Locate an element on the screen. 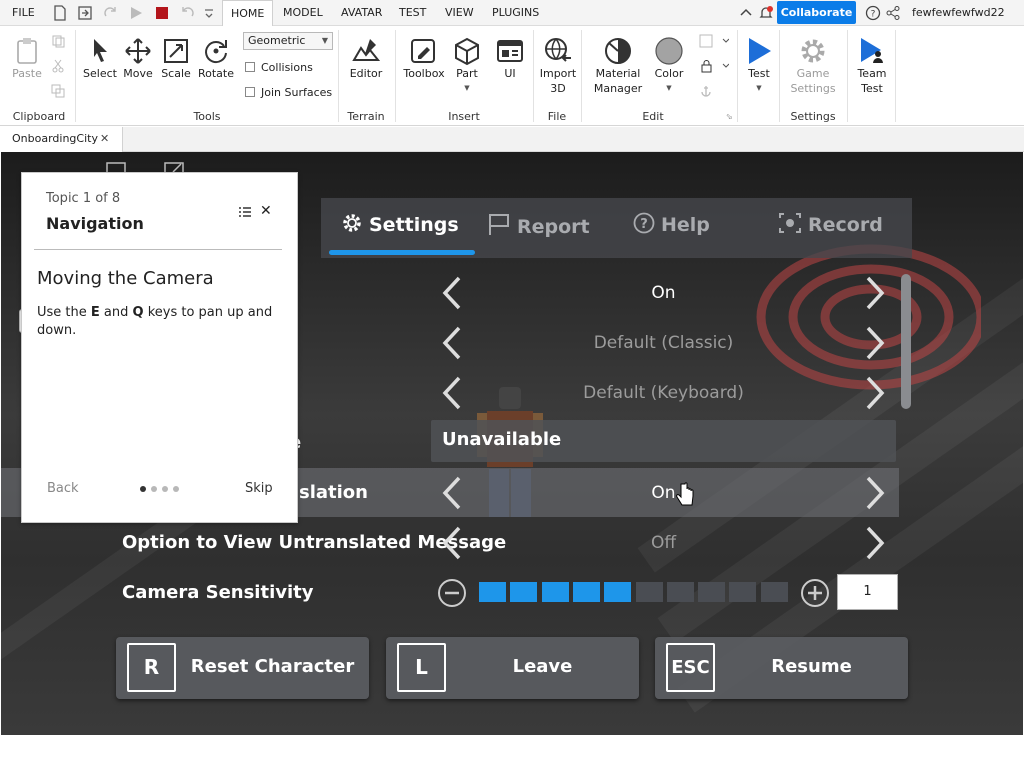 The height and width of the screenshot is (768, 1024). tab-test: TEST is located at coordinates (412, 13).